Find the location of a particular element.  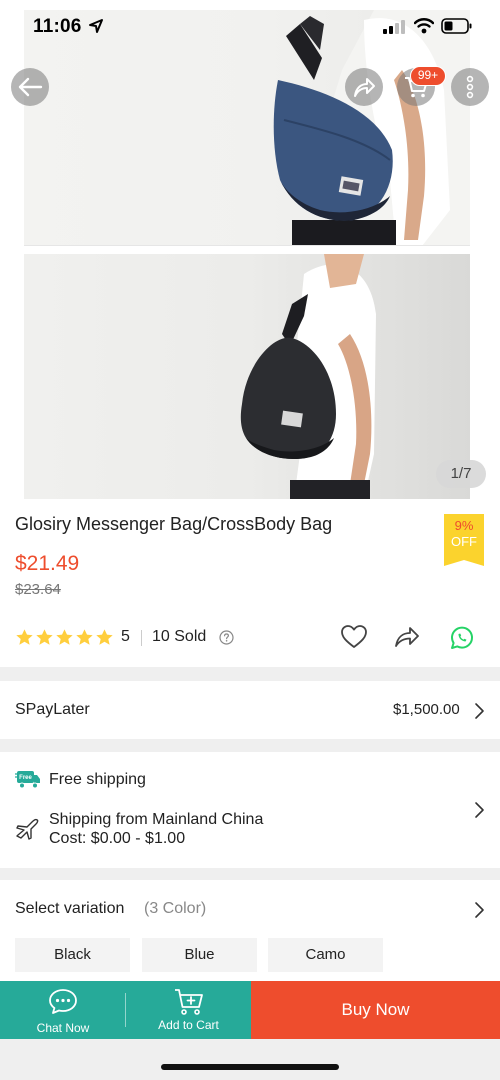

status-bar: 11:06 is located at coordinates (250, 28).